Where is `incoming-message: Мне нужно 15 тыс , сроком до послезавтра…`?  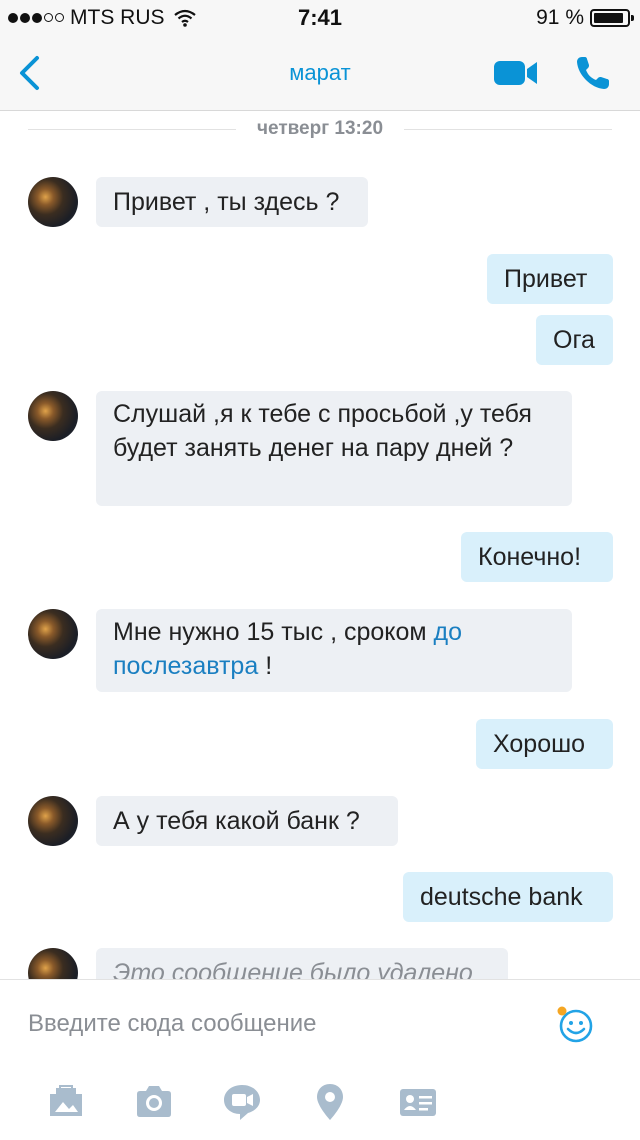
incoming-message: Мне нужно 15 тыс , сроком до послезавтра… is located at coordinates (334, 650).